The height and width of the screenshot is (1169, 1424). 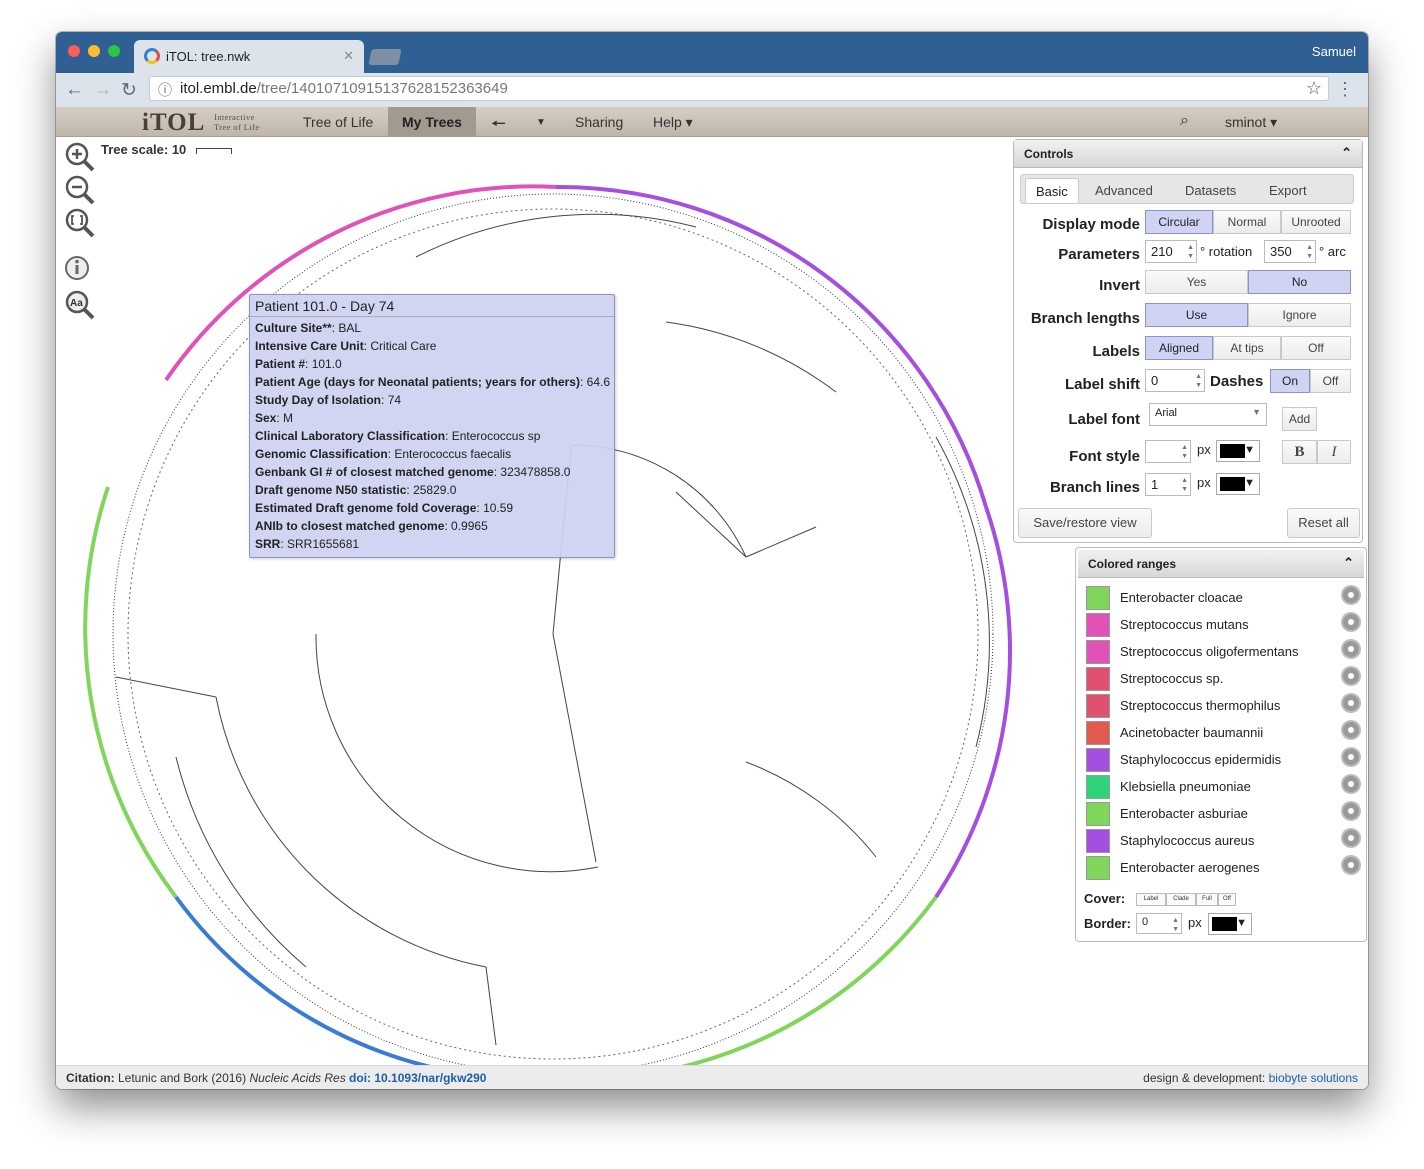 I want to click on label-font-add-button: Add, so click(x=1299, y=419).